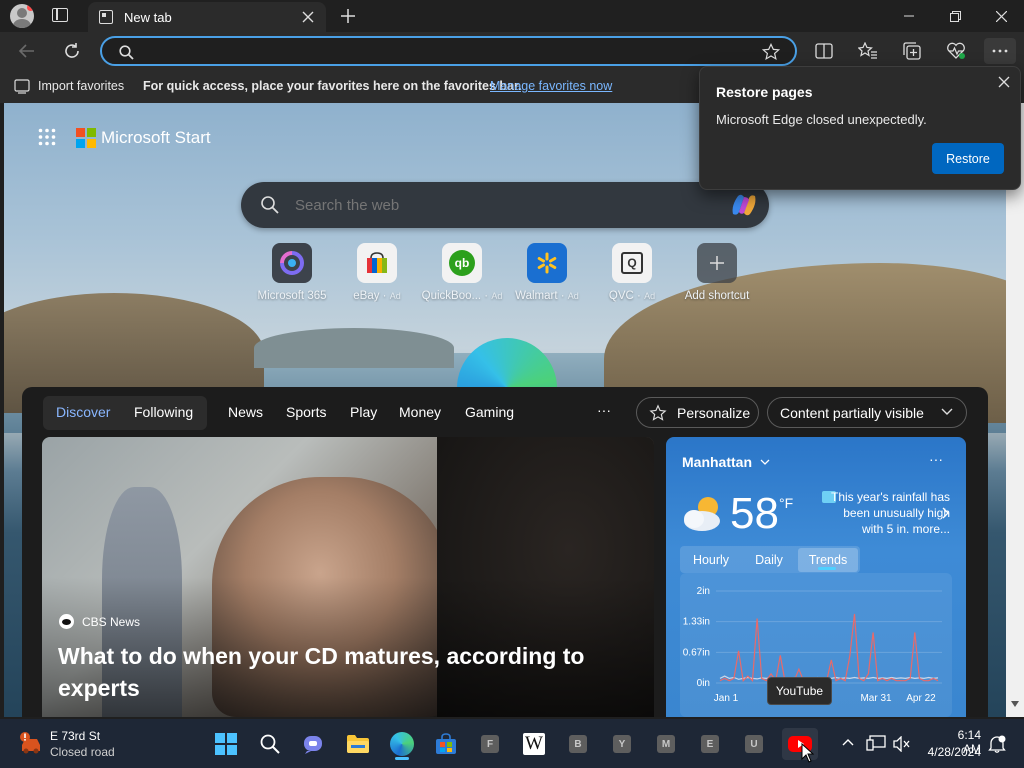  What do you see at coordinates (22, 86) in the screenshot?
I see `import-icon` at bounding box center [22, 86].